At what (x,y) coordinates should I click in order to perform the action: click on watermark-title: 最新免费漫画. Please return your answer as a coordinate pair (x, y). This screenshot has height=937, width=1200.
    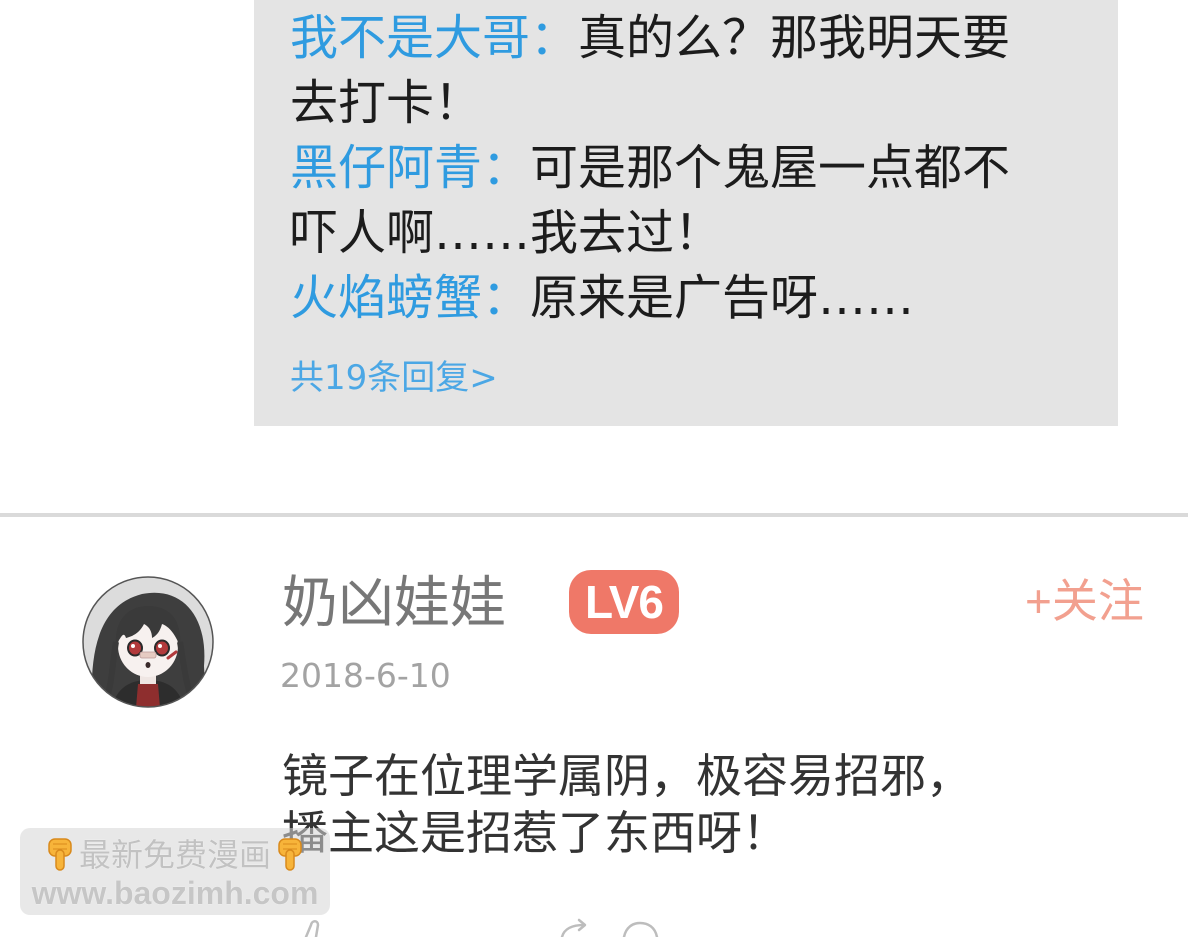
    Looking at the image, I should click on (174, 855).